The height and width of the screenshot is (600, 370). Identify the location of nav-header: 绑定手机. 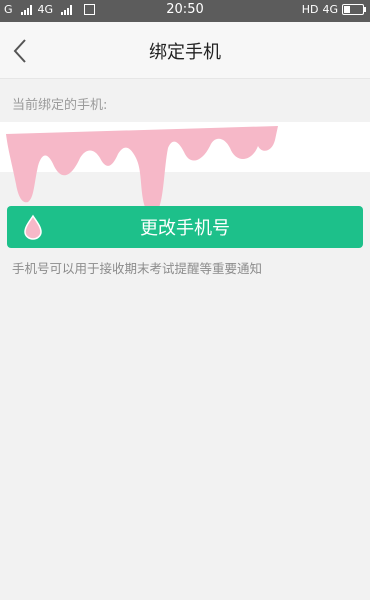
(185, 50).